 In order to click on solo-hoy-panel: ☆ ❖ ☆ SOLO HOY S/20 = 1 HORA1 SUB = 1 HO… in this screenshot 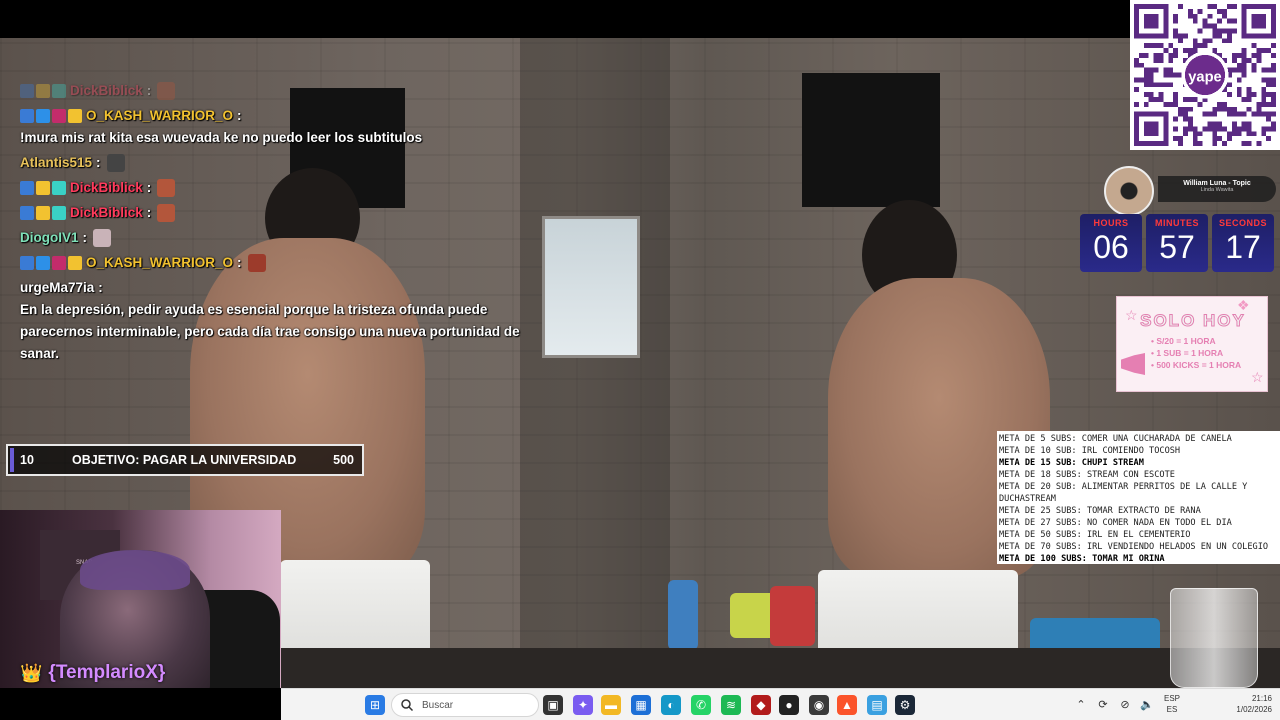, I will do `click(1192, 344)`.